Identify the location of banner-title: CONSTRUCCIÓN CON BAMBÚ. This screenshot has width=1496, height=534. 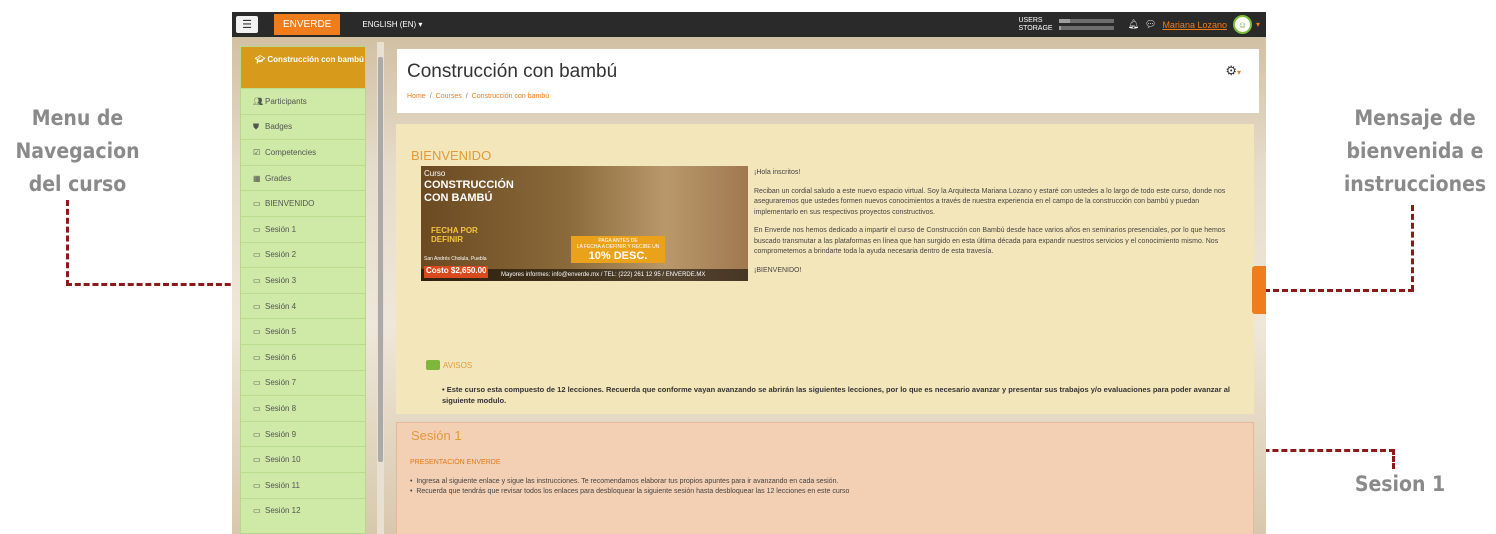
(469, 192).